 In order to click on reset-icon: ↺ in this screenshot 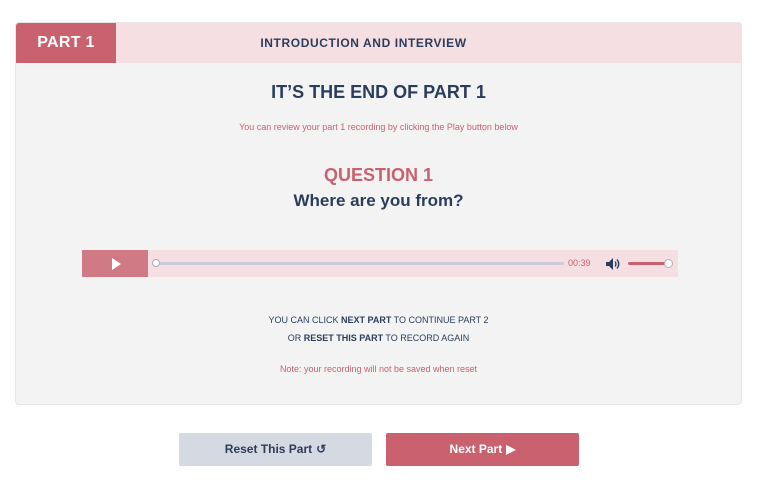, I will do `click(321, 449)`.